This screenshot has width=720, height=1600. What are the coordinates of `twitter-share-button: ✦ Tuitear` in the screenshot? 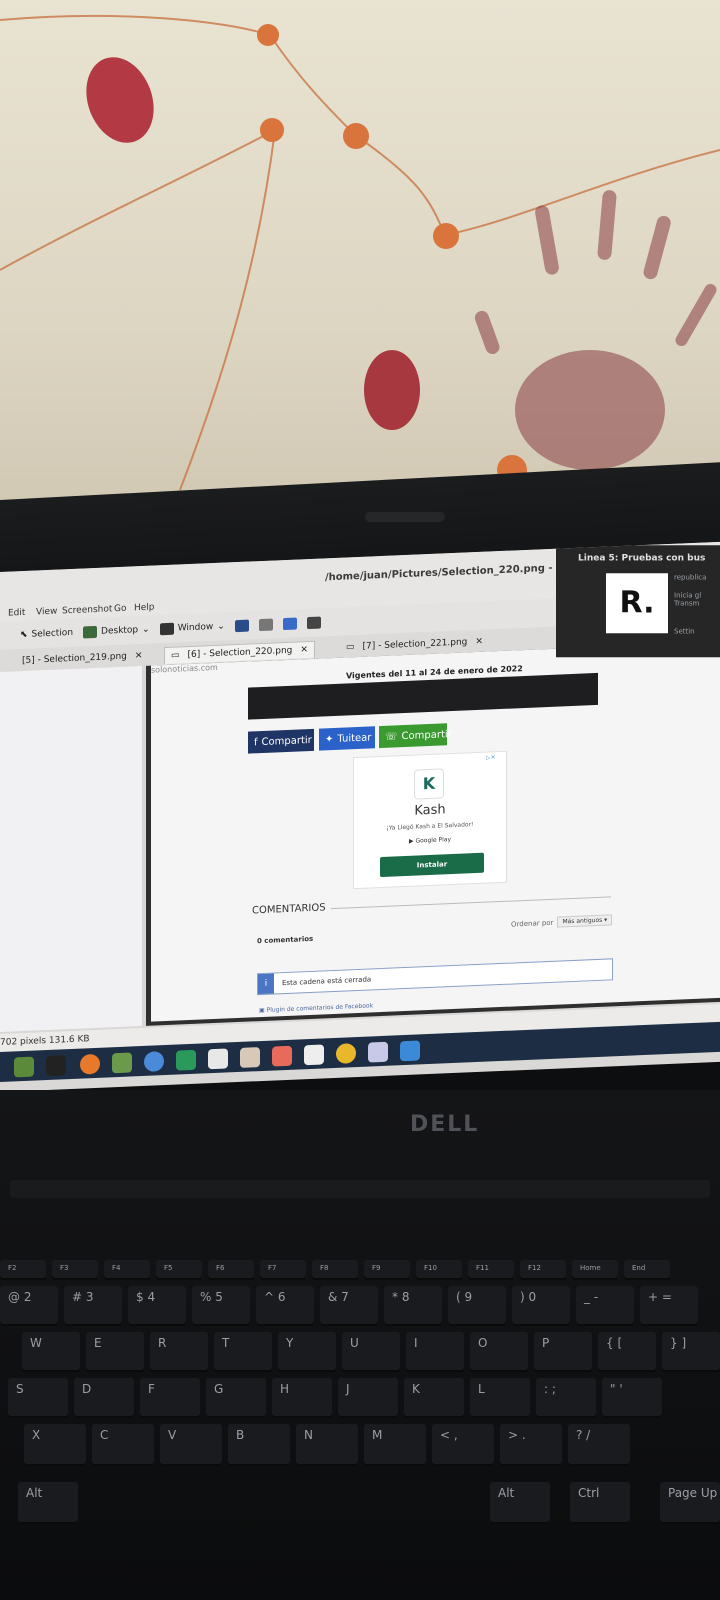 It's located at (347, 738).